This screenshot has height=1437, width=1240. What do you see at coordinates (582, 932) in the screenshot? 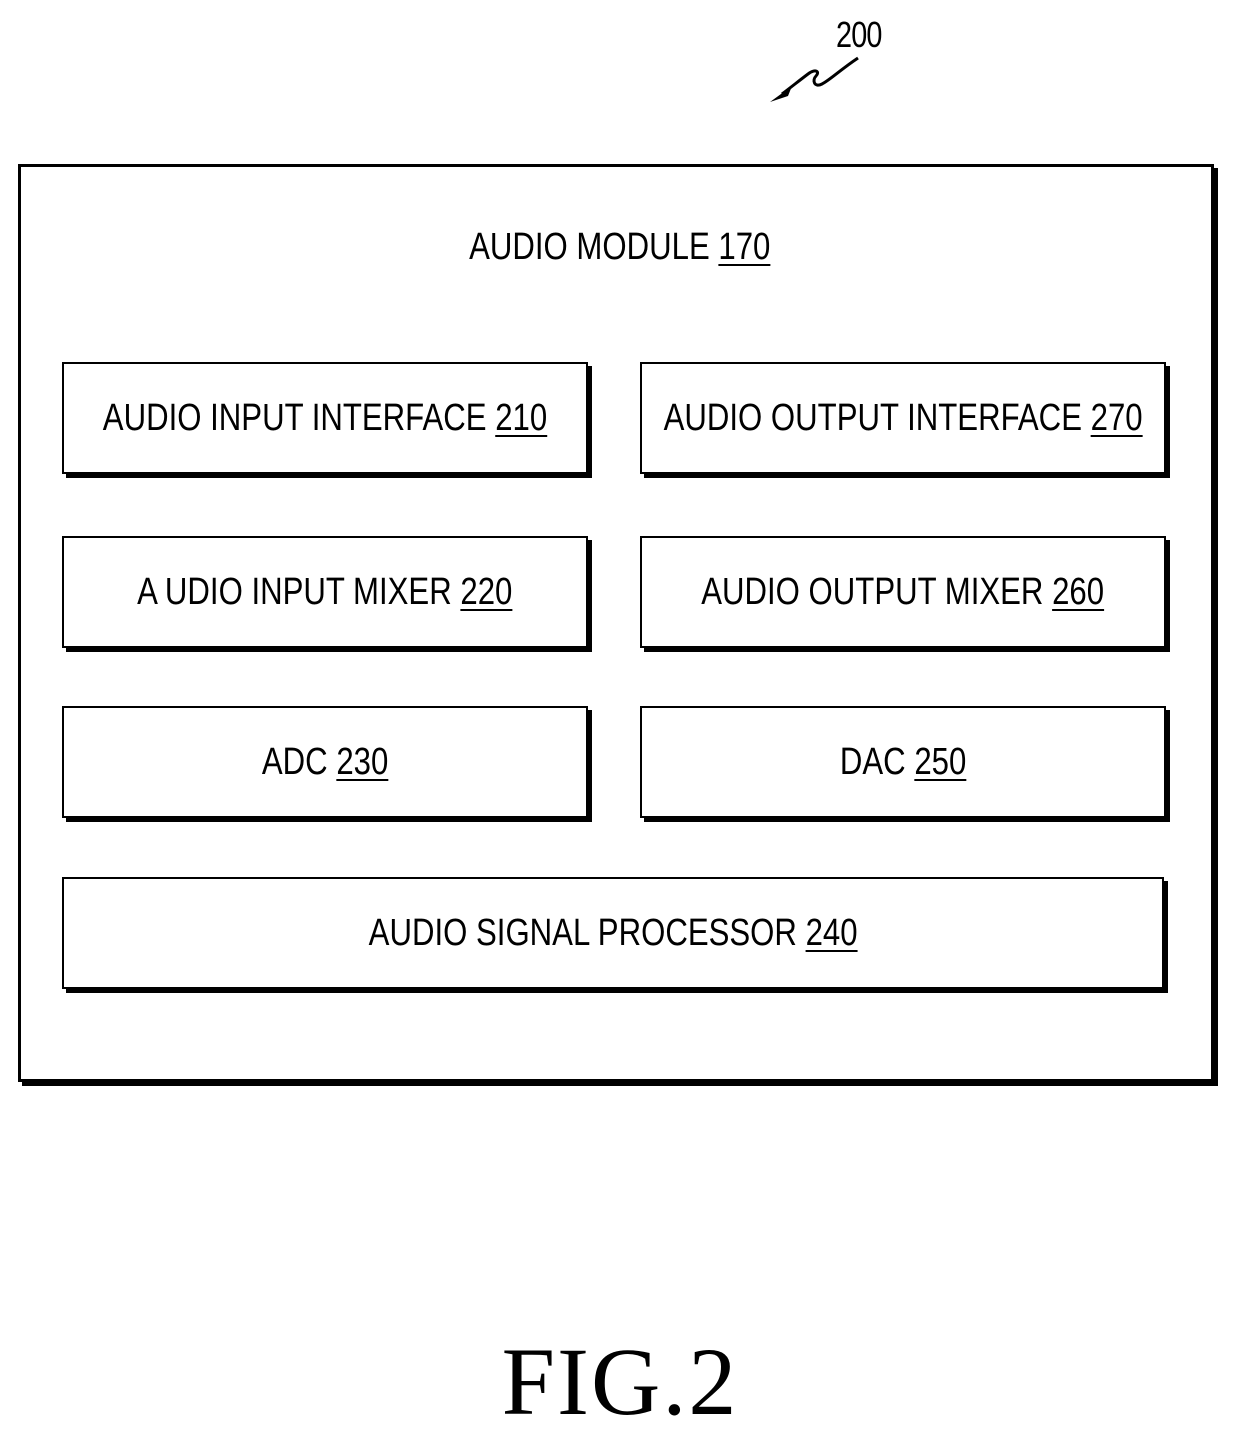
I see `block-name: AUDIO SIGNAL PROCESSOR` at bounding box center [582, 932].